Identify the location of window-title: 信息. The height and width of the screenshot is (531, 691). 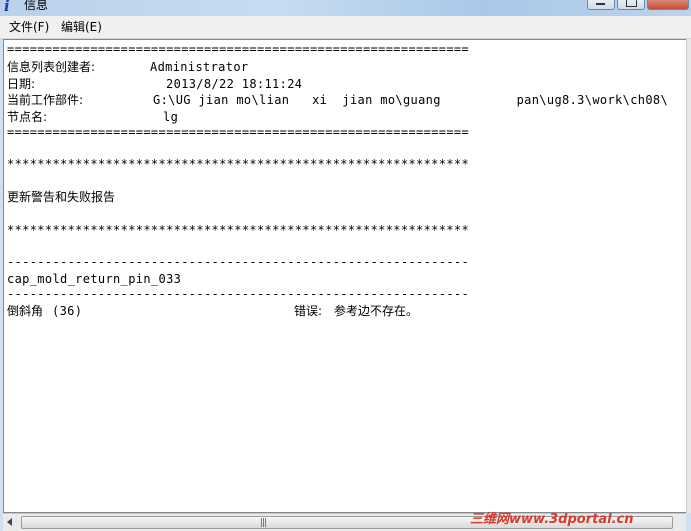
(36, 6).